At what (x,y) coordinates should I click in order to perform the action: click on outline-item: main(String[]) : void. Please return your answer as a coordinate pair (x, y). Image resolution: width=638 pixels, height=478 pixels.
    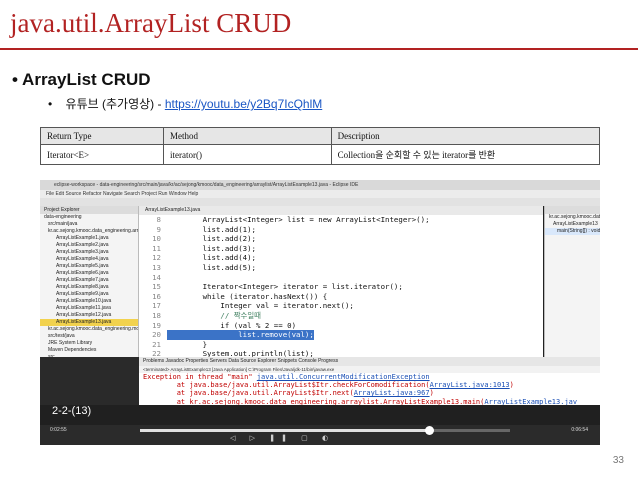
    Looking at the image, I should click on (572, 231).